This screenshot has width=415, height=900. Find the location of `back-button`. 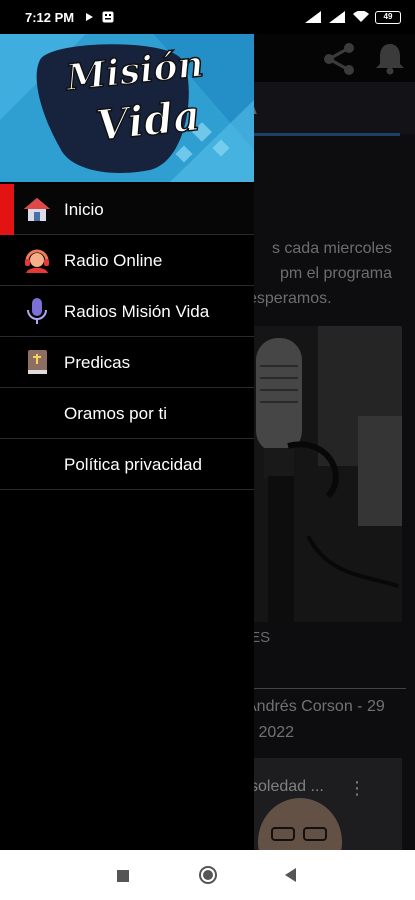

back-button is located at coordinates (290, 875).